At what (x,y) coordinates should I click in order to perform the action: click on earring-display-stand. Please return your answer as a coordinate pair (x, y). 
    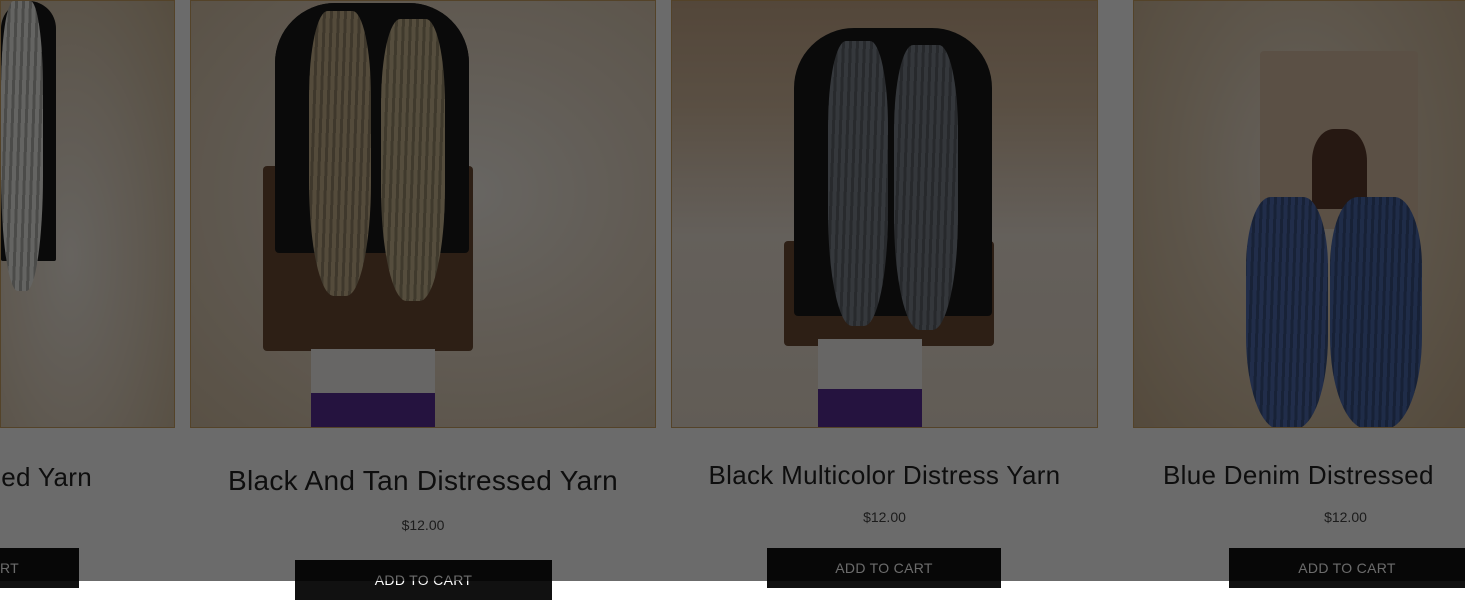
    Looking at the image, I should click on (893, 172).